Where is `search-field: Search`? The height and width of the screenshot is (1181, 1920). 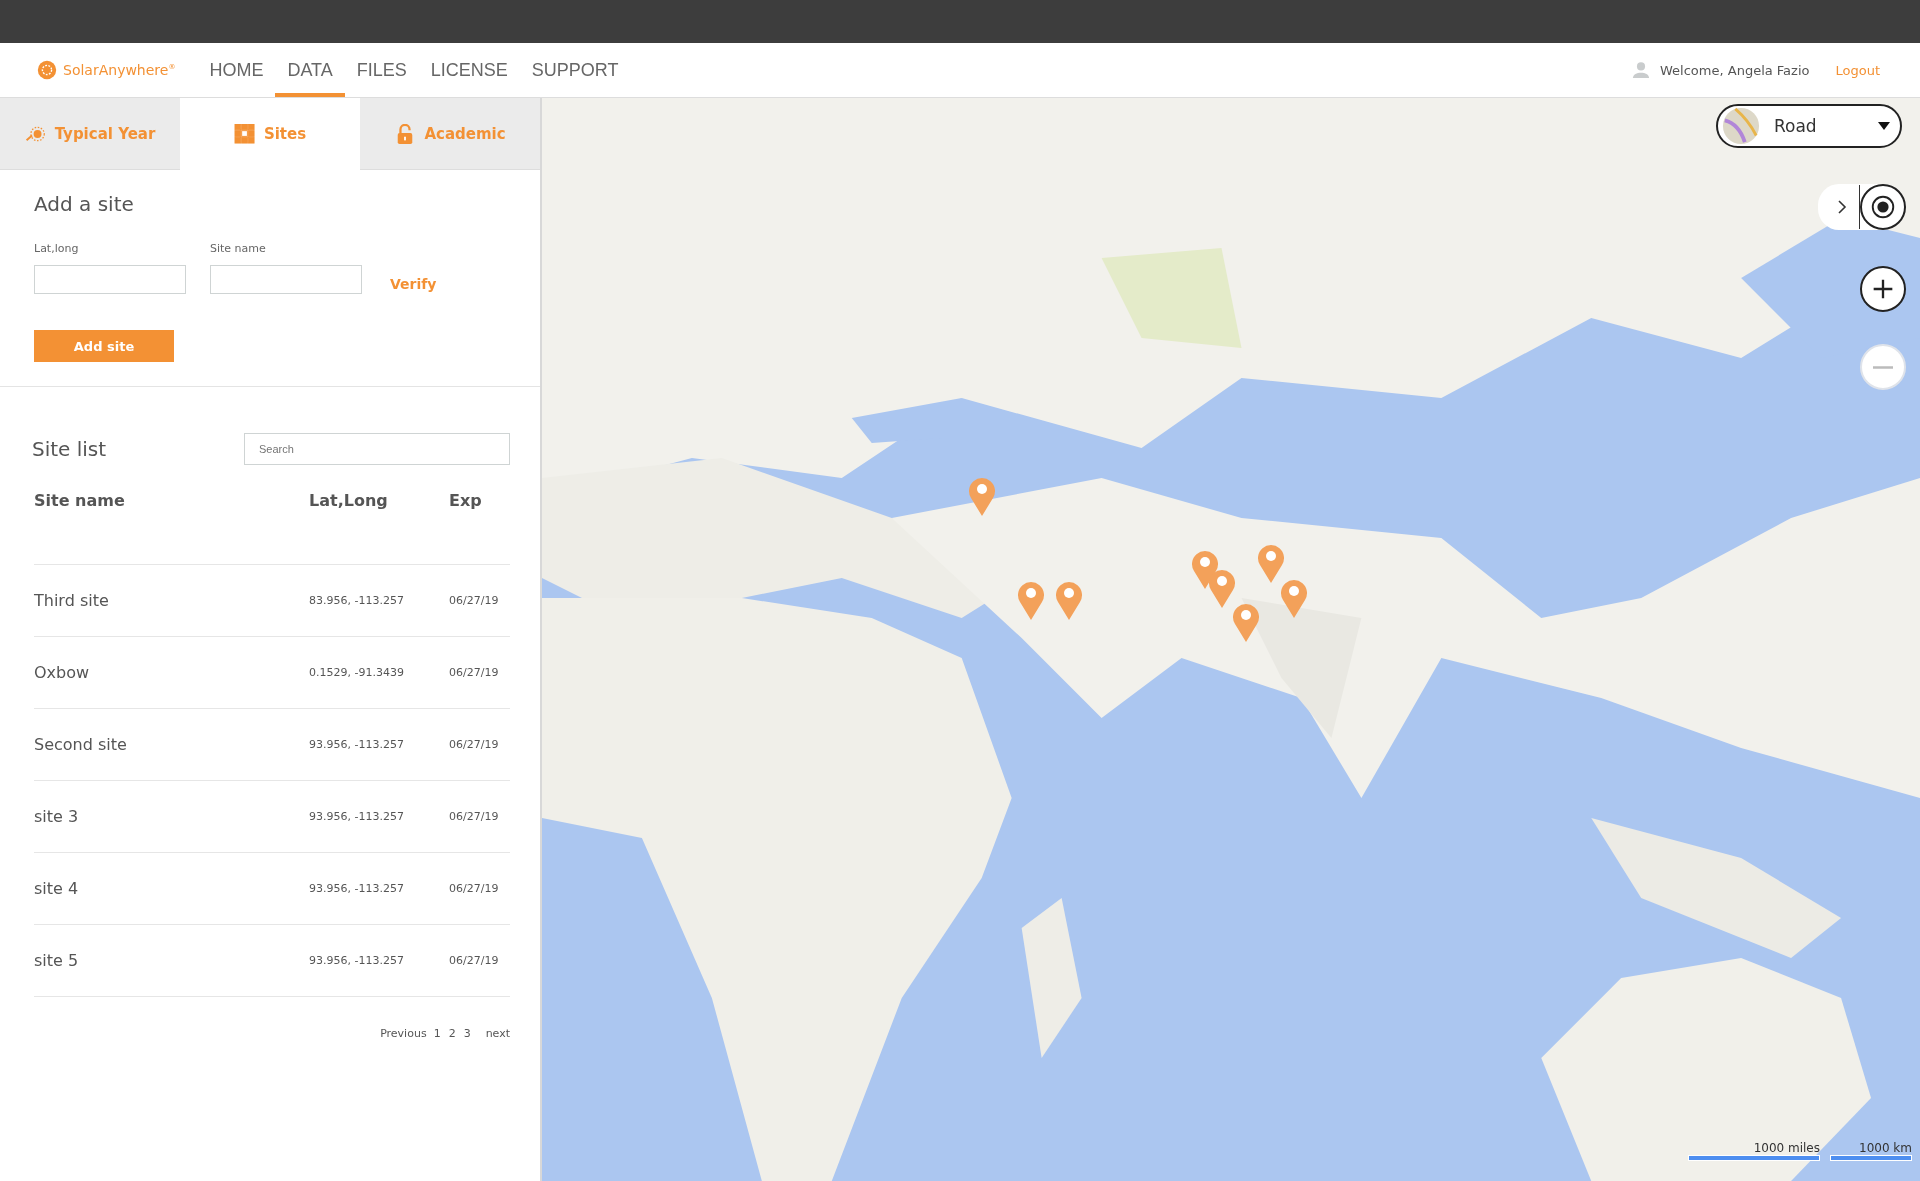 search-field: Search is located at coordinates (377, 449).